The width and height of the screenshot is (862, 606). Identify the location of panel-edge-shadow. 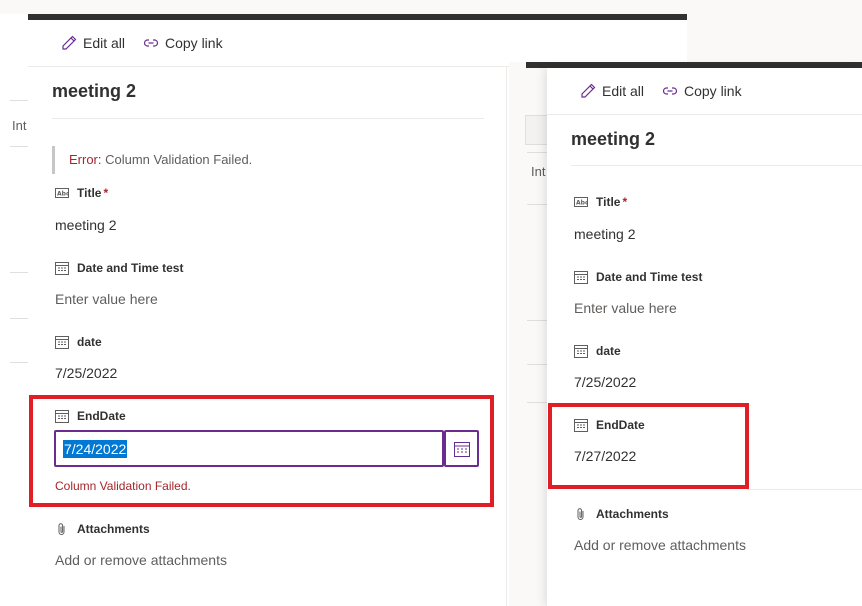
(506, 336).